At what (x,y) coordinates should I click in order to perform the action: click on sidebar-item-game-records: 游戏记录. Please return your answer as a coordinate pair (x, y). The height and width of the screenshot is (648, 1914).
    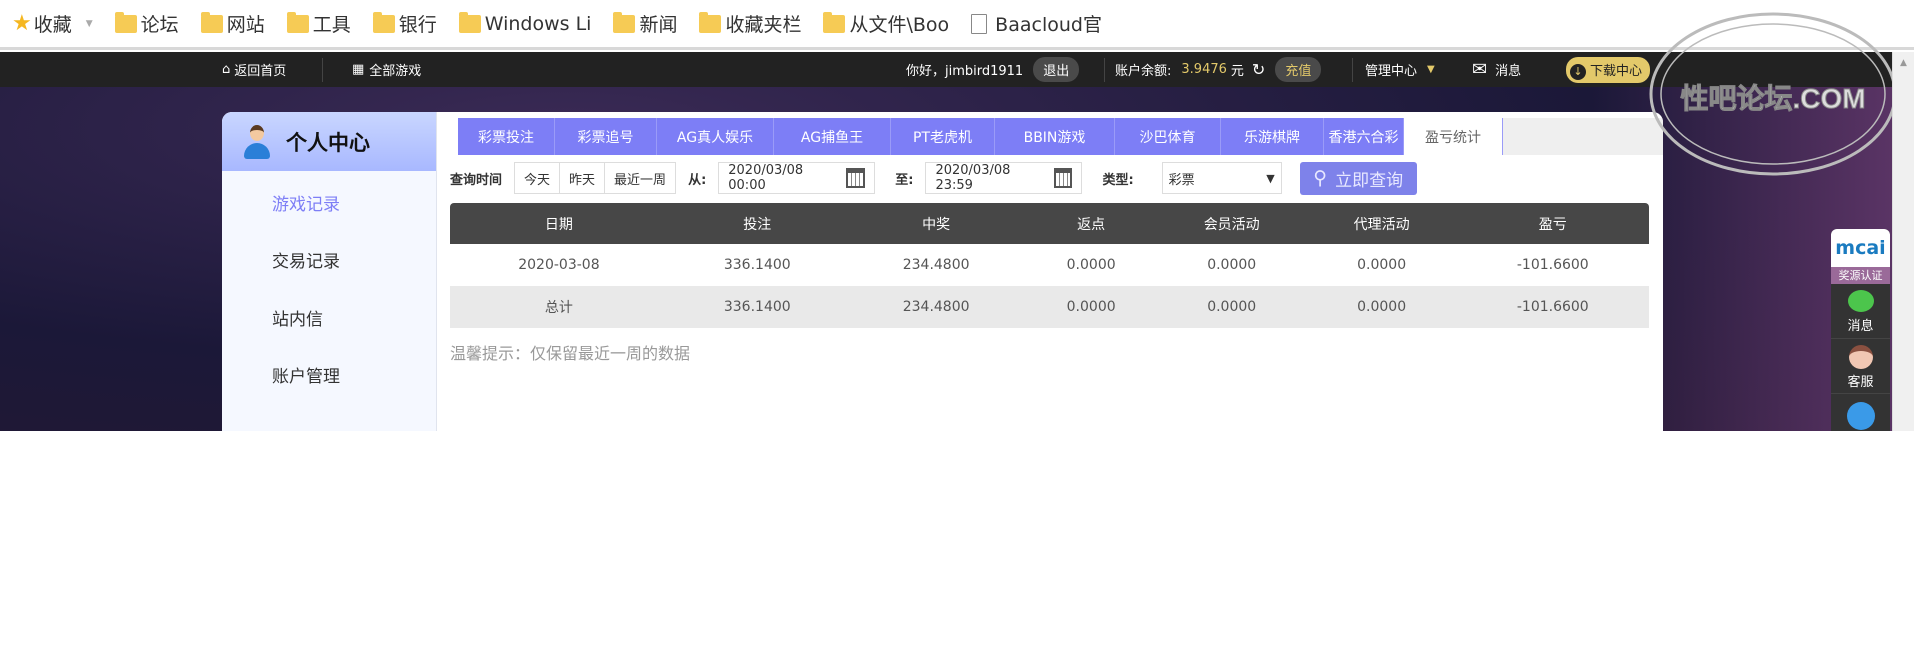
    Looking at the image, I should click on (306, 202).